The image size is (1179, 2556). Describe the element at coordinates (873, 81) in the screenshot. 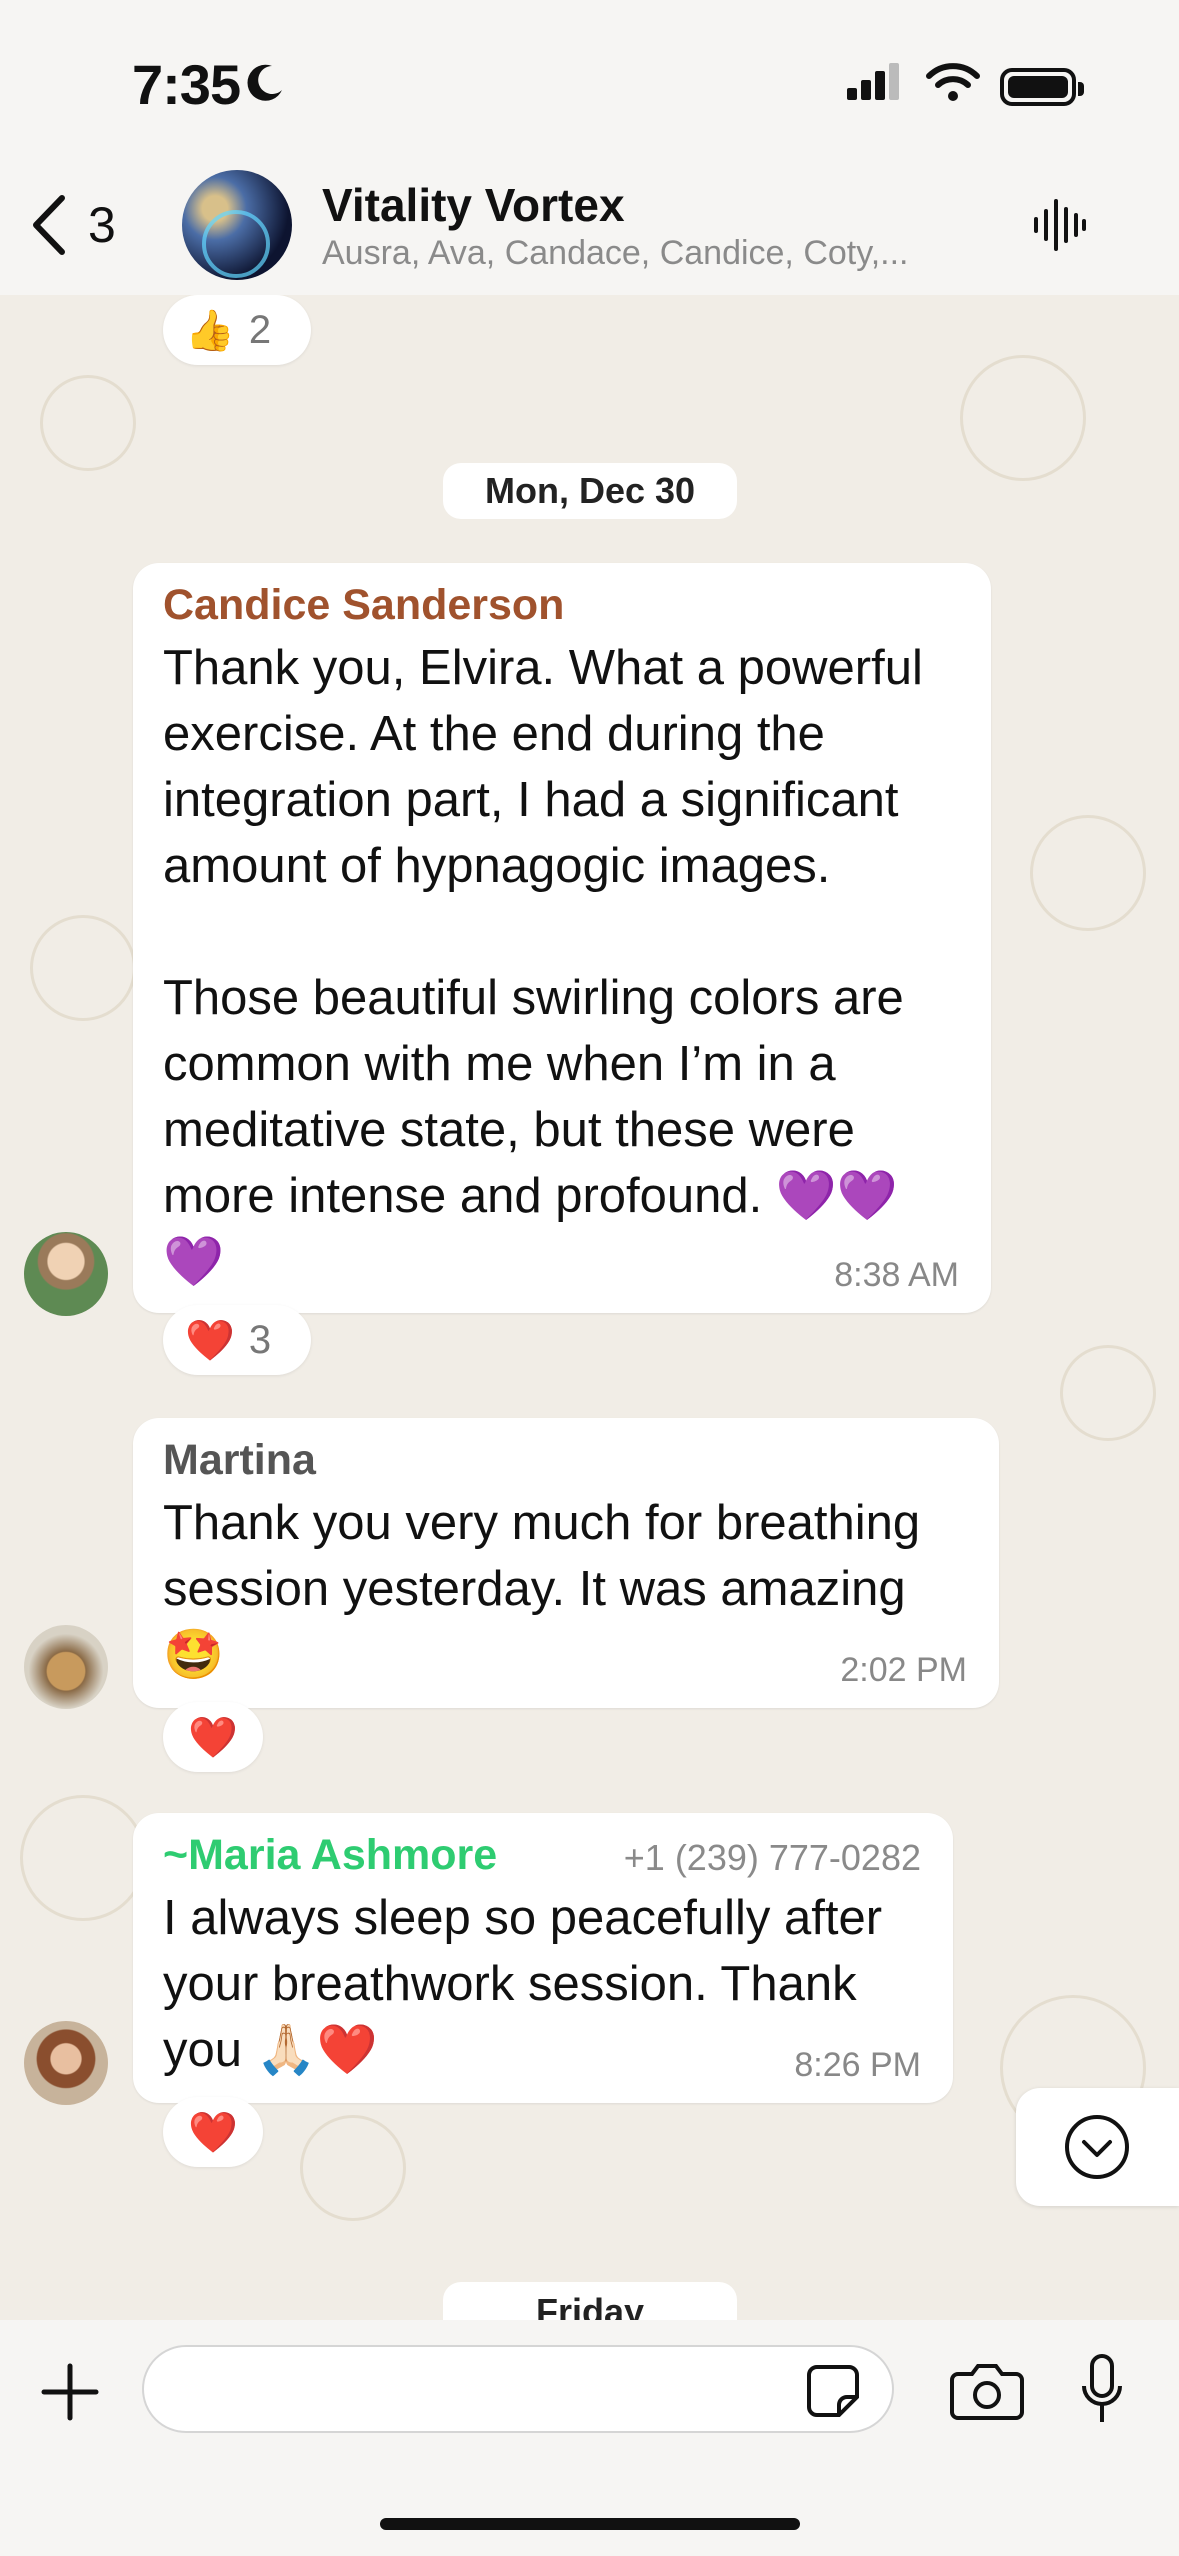

I see `signal-icon` at that location.